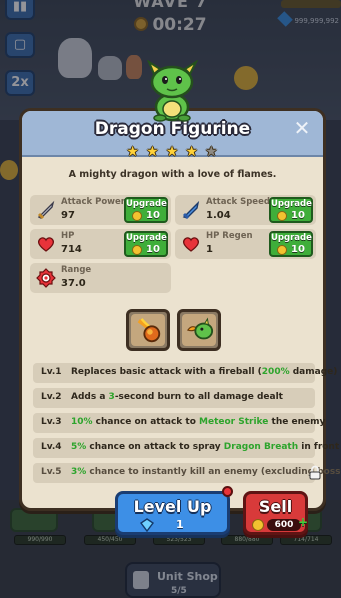 Image resolution: width=341 pixels, height=598 pixels. Describe the element at coordinates (227, 491) in the screenshot. I see `notification-dot` at that location.